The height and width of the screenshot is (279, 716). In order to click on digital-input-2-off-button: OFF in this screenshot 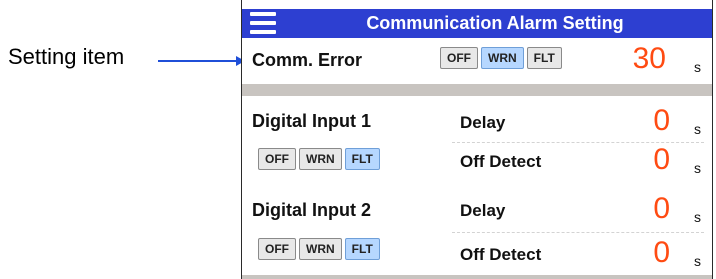, I will do `click(277, 249)`.